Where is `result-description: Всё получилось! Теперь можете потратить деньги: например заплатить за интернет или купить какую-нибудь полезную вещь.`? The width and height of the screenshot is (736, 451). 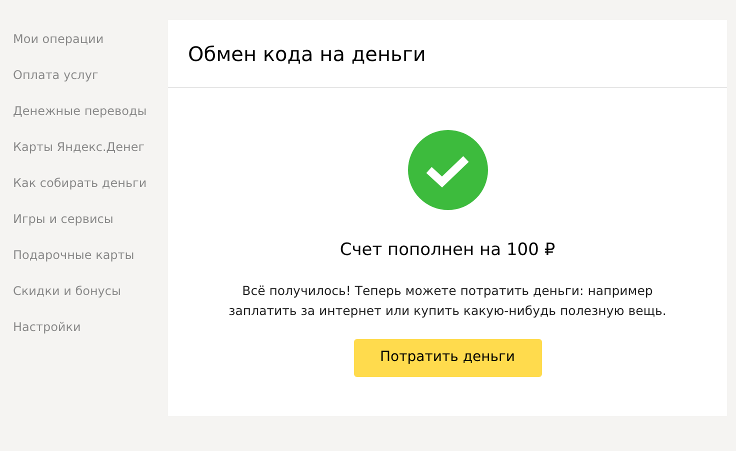 result-description: Всё получилось! Теперь можете потратить деньги: например заплатить за интернет или купить какую-нибудь полезную вещь. is located at coordinates (447, 301).